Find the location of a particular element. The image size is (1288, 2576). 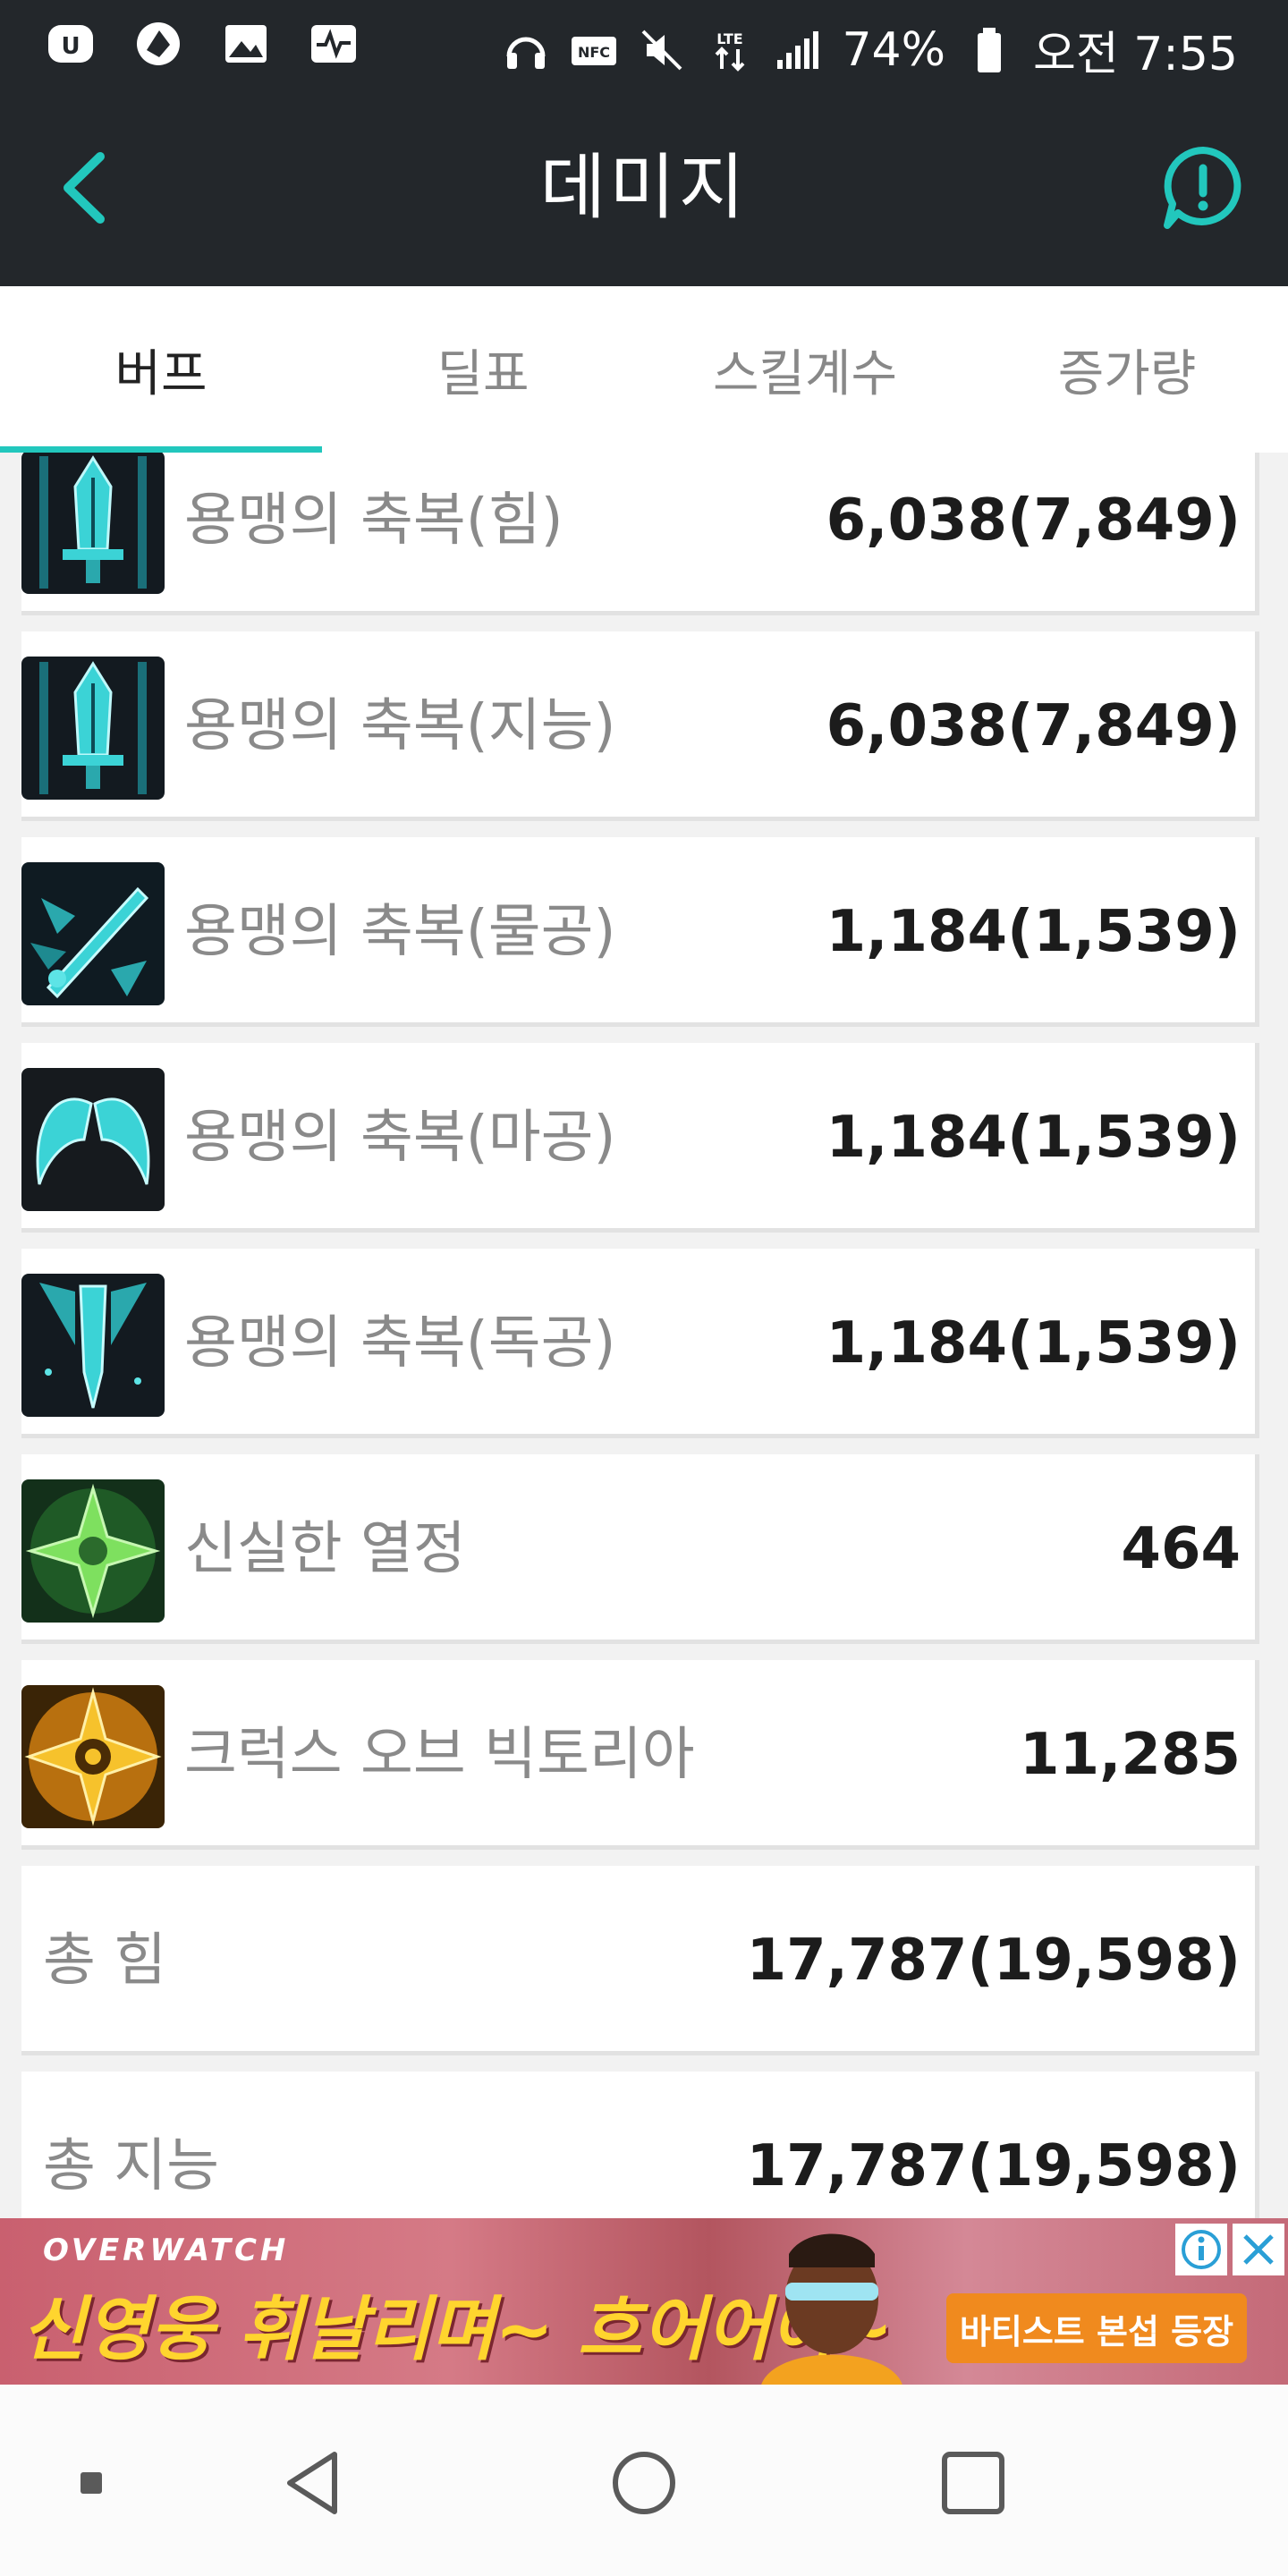

info-button is located at coordinates (1203, 188).